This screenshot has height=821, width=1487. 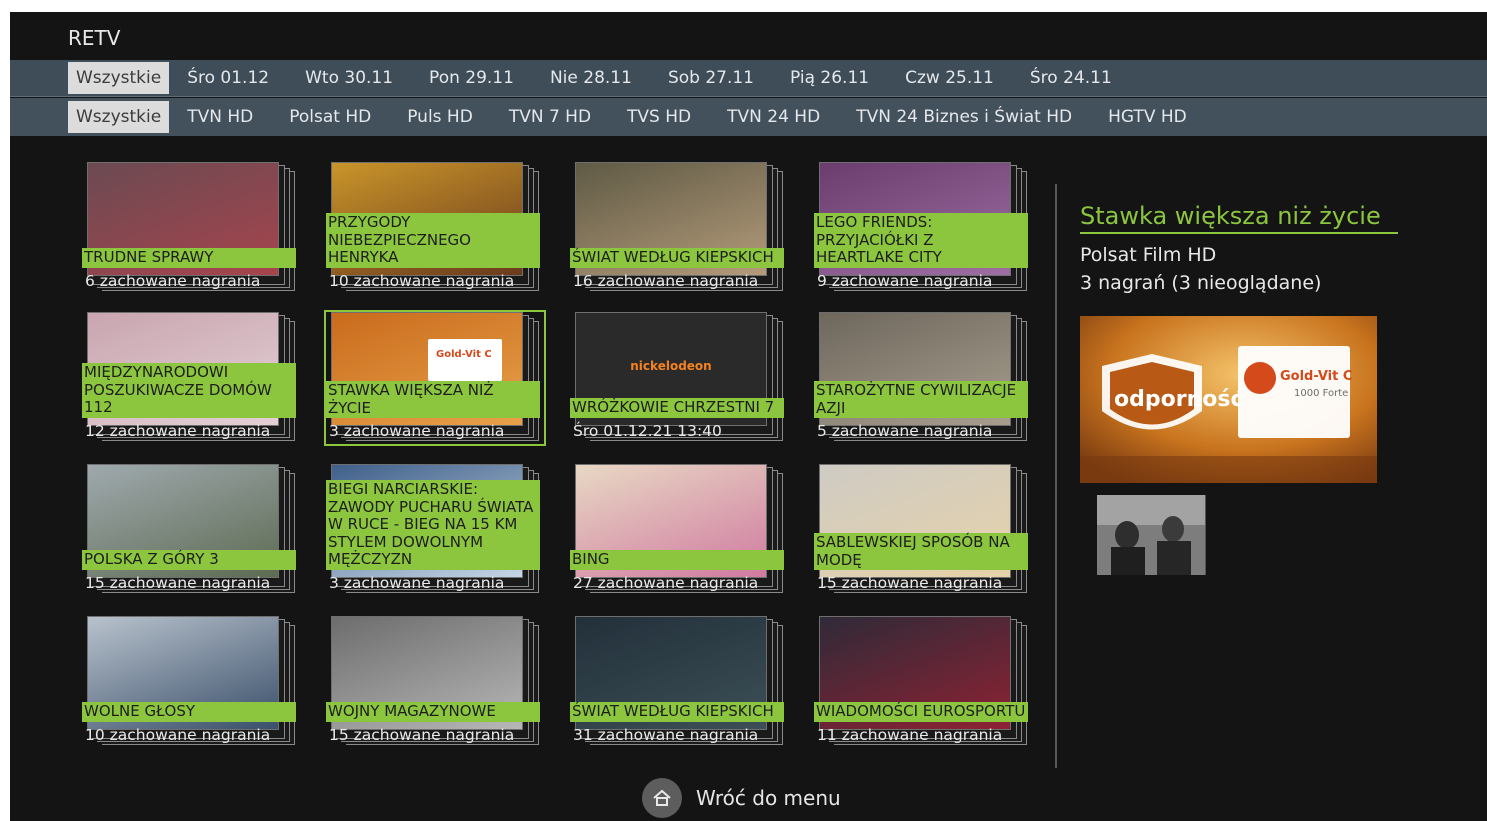 What do you see at coordinates (220, 117) in the screenshot?
I see `channel-tab-1: TVN HD` at bounding box center [220, 117].